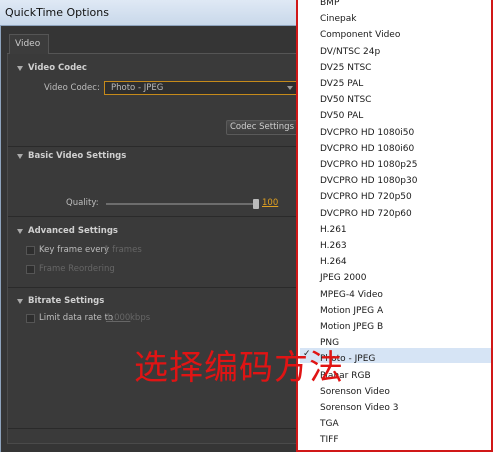 The image size is (493, 452). What do you see at coordinates (290, 88) in the screenshot?
I see `chevron-down-icon` at bounding box center [290, 88].